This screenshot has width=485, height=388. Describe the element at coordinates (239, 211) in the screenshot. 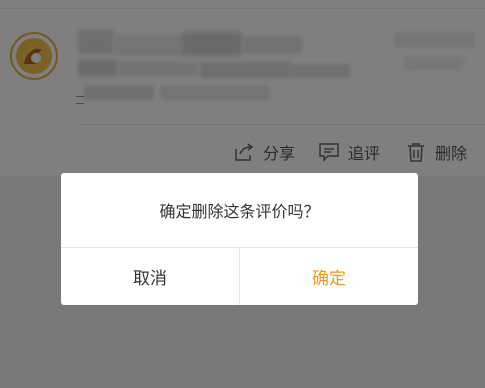

I see `dialog-message: 确定删除这条评价吗？` at that location.